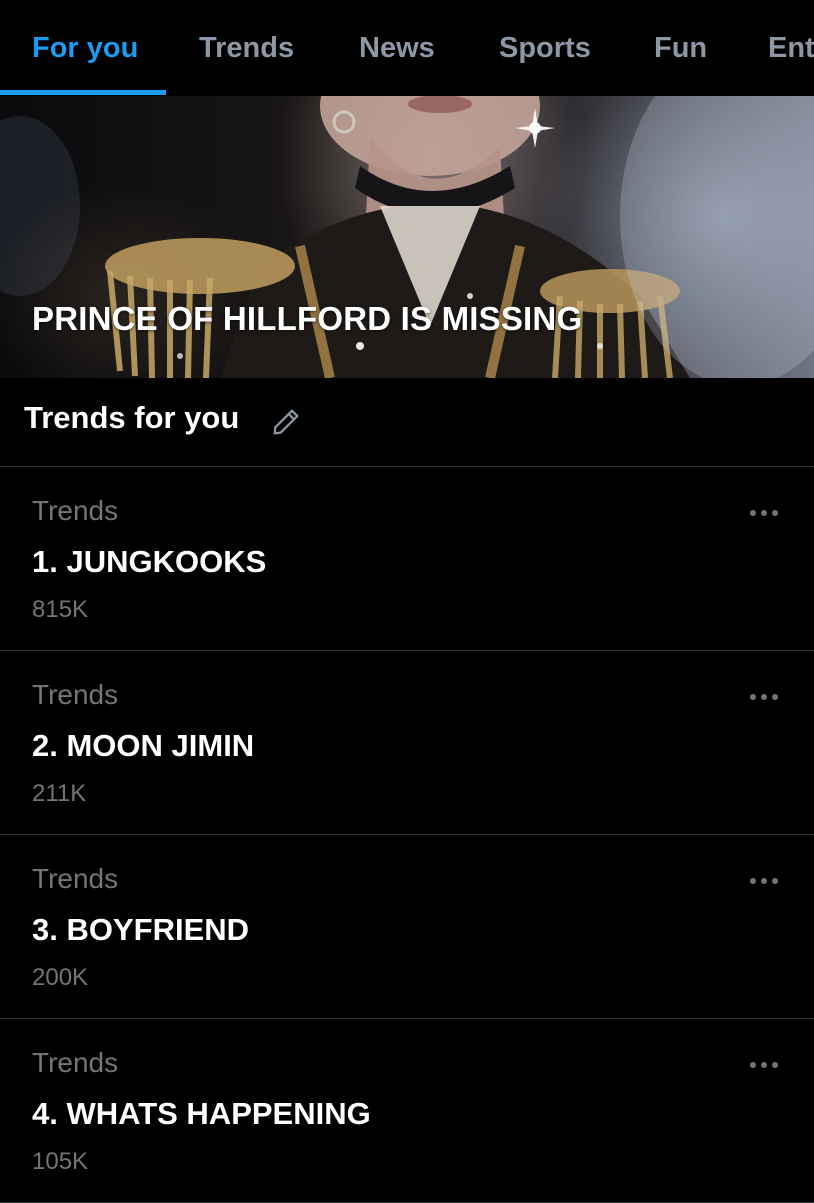 Image resolution: width=814 pixels, height=1203 pixels. I want to click on hero-headline: PRINCE OF HILLFORD IS MISSING, so click(307, 318).